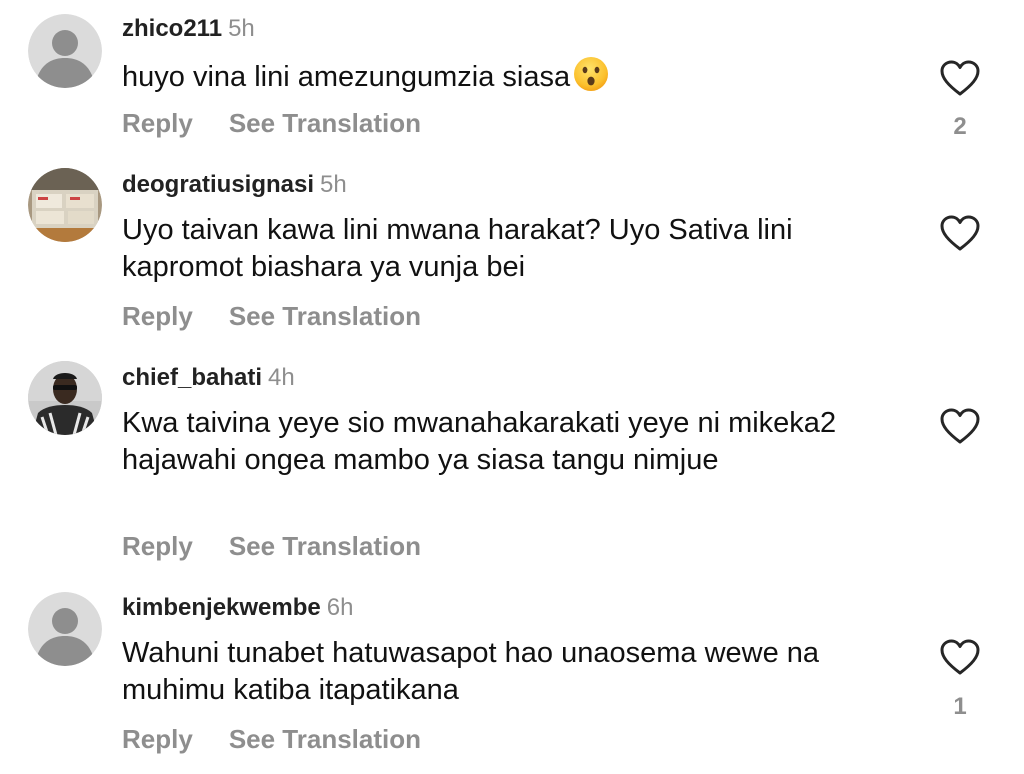 This screenshot has width=1024, height=774. What do you see at coordinates (340, 607) in the screenshot?
I see `timestamp: 6h` at bounding box center [340, 607].